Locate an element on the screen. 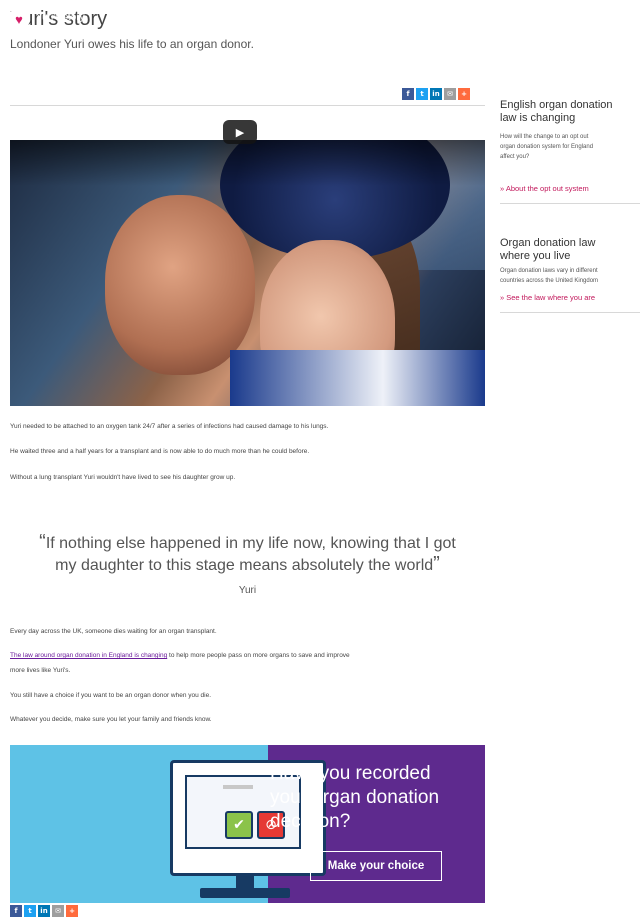 The width and height of the screenshot is (640, 922). sidebar-card-2-title: Organ donation law where you live is located at coordinates (547, 250).